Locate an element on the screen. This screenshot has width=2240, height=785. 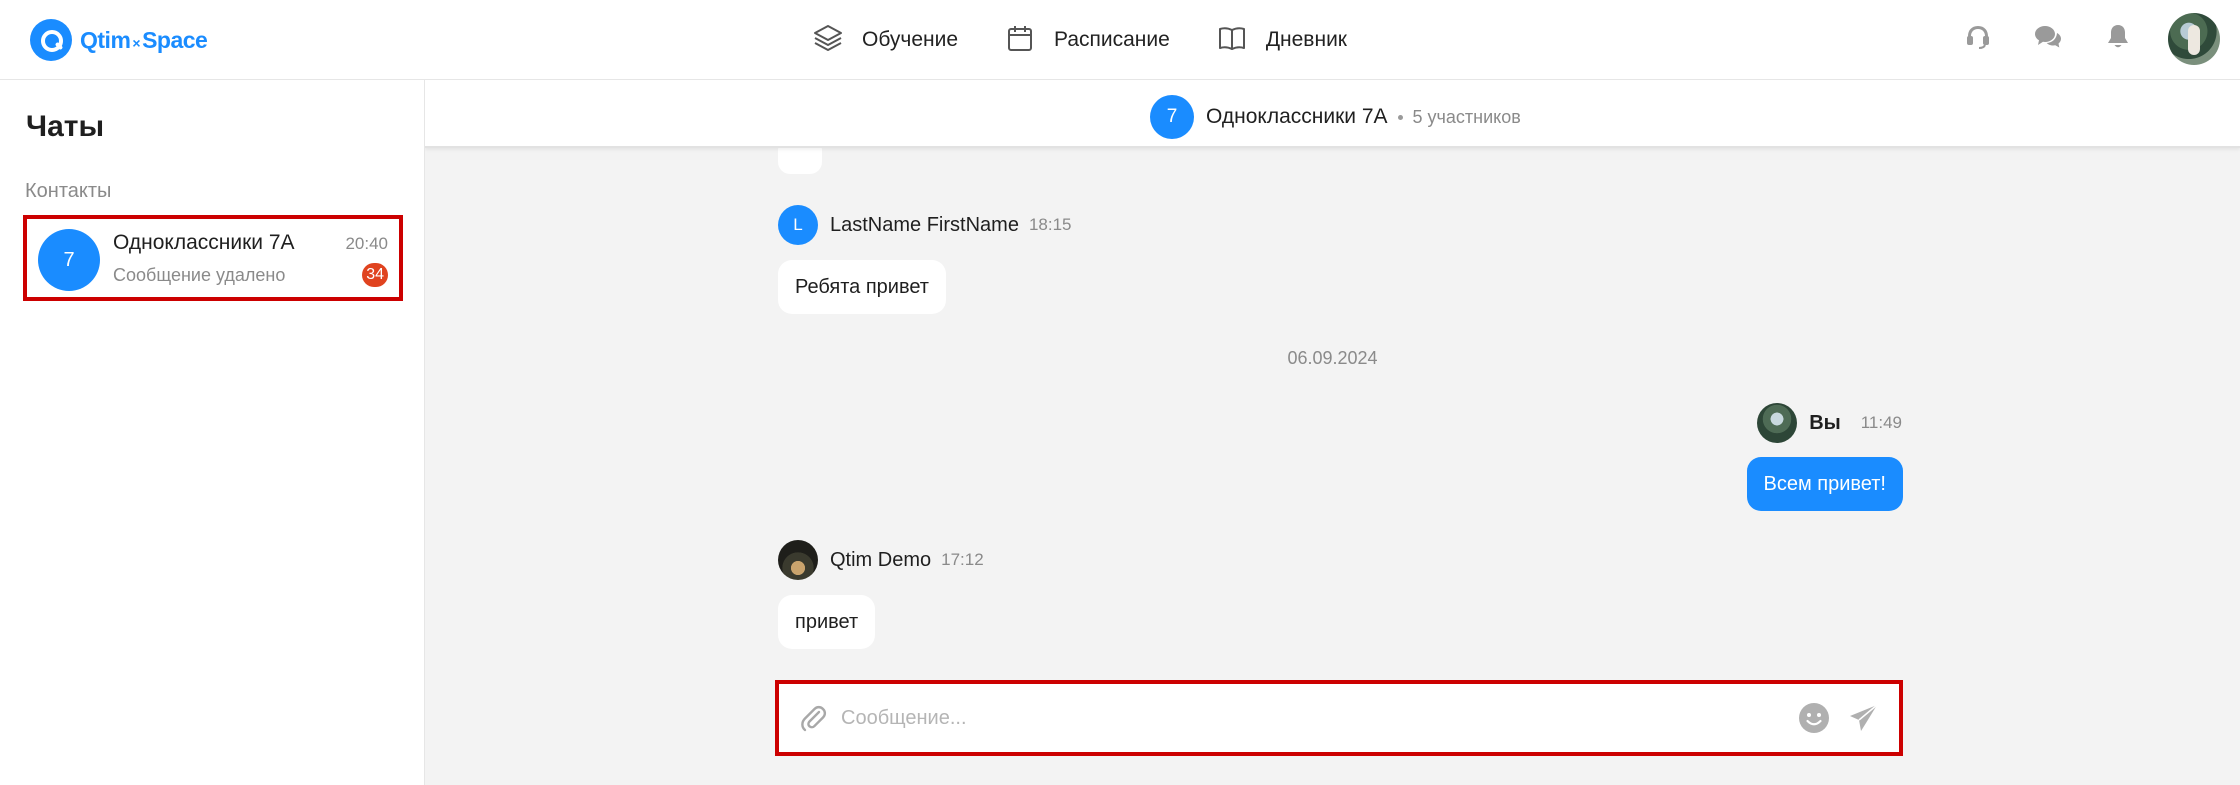
message-author: LastName FirstName is located at coordinates (924, 224).